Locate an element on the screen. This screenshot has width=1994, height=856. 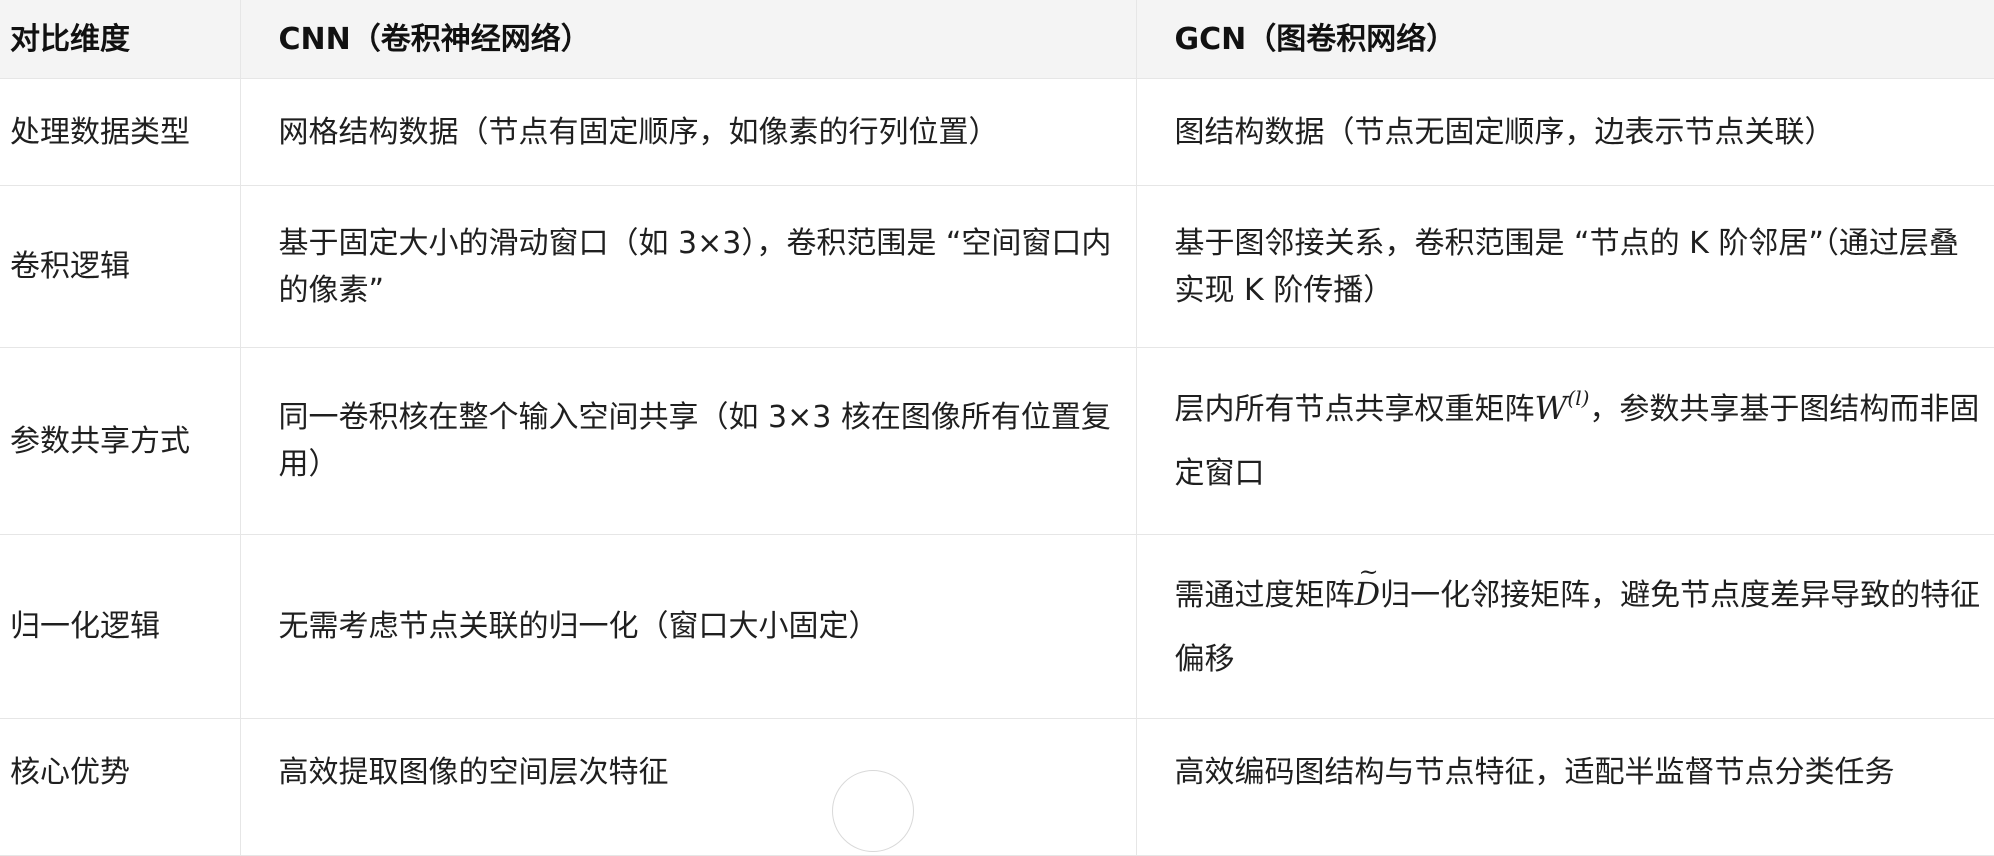
weight-matrix-symbol: W(l) is located at coordinates (1562, 406).